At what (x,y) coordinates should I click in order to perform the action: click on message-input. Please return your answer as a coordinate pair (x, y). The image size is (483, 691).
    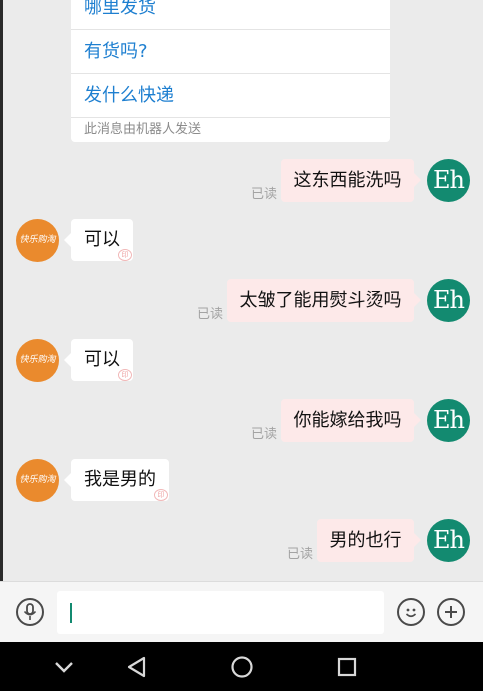
    Looking at the image, I should click on (220, 612).